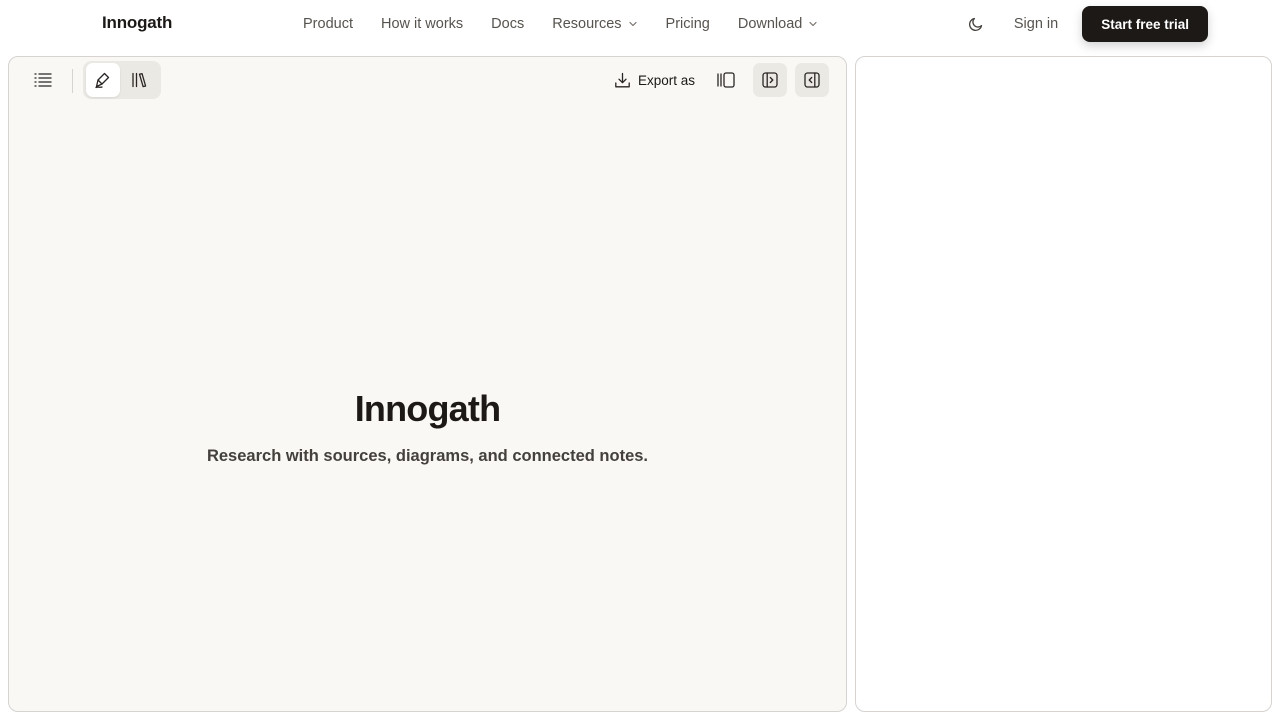  I want to click on start-free-trial-button: Start free trial, so click(1145, 24).